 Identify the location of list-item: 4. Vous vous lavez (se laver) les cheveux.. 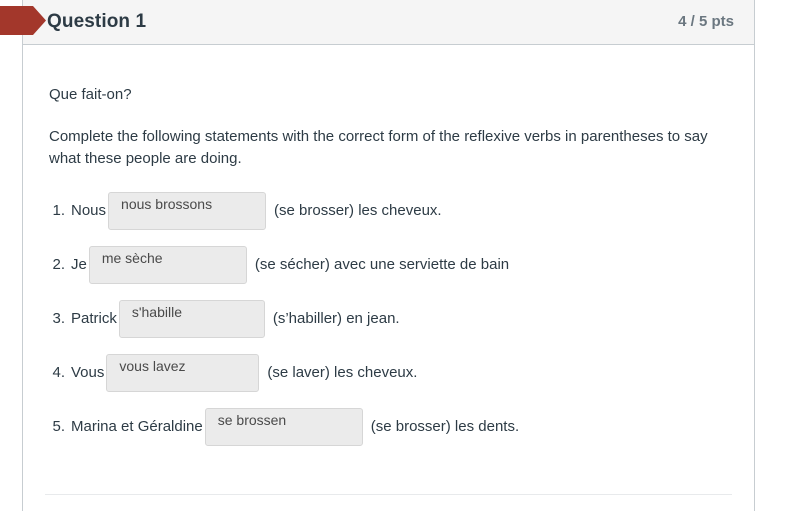
(388, 373).